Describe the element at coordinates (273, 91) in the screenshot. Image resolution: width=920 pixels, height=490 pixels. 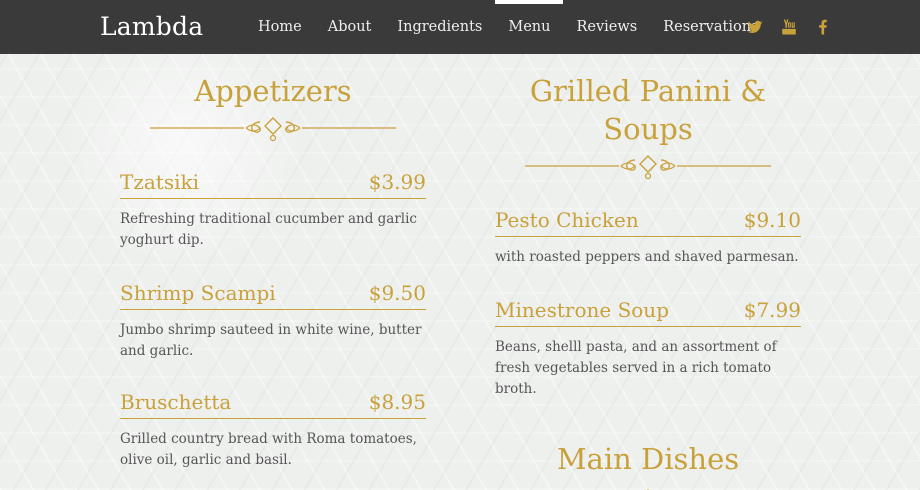
I see `appetizers-title: Appetizers` at that location.